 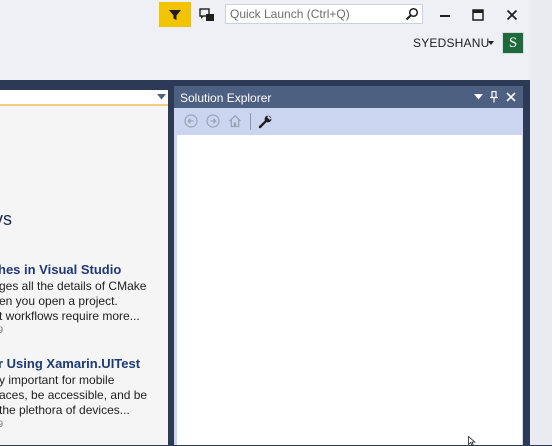 I want to click on forward-button, so click(x=213, y=121).